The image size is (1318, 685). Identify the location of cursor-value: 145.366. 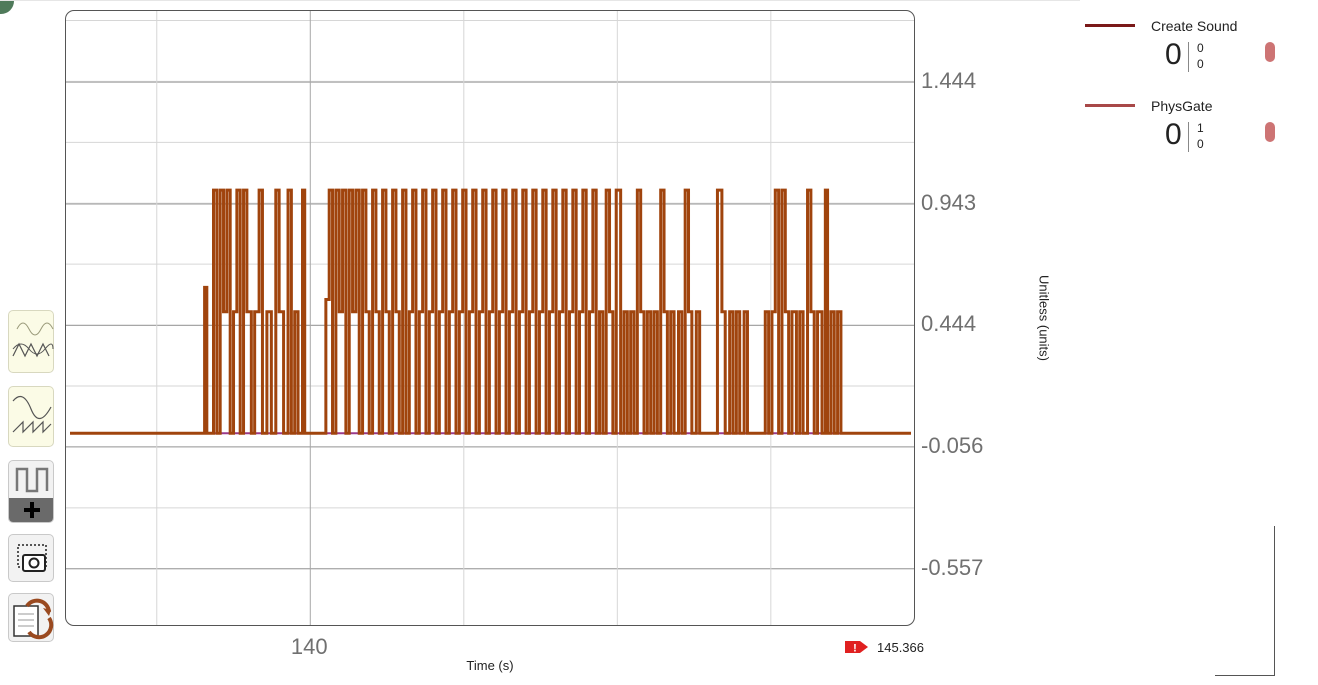
(900, 647).